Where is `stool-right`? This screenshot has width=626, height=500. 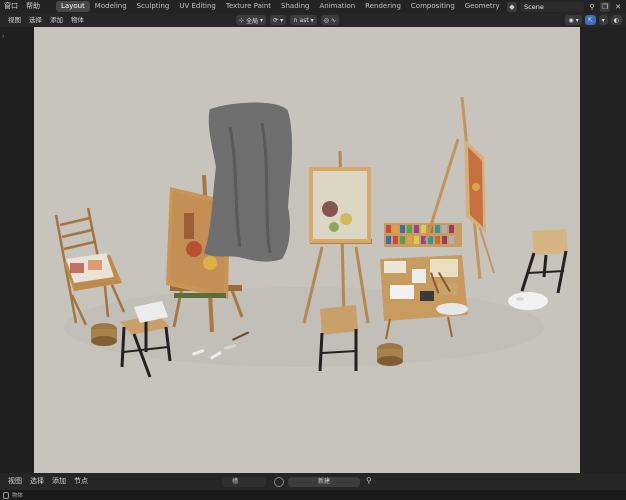 stool-right is located at coordinates (544, 261).